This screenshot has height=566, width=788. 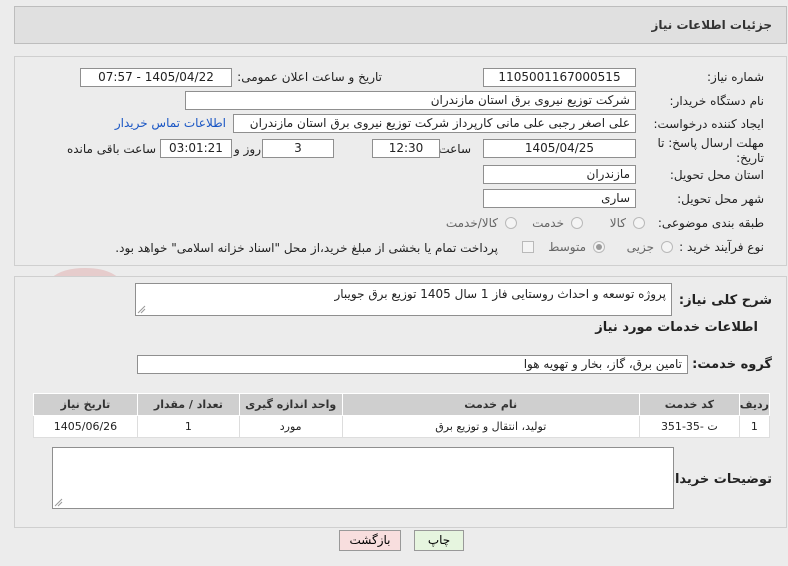 I want to click on need-number-field: 1105001167000515, so click(x=559, y=77).